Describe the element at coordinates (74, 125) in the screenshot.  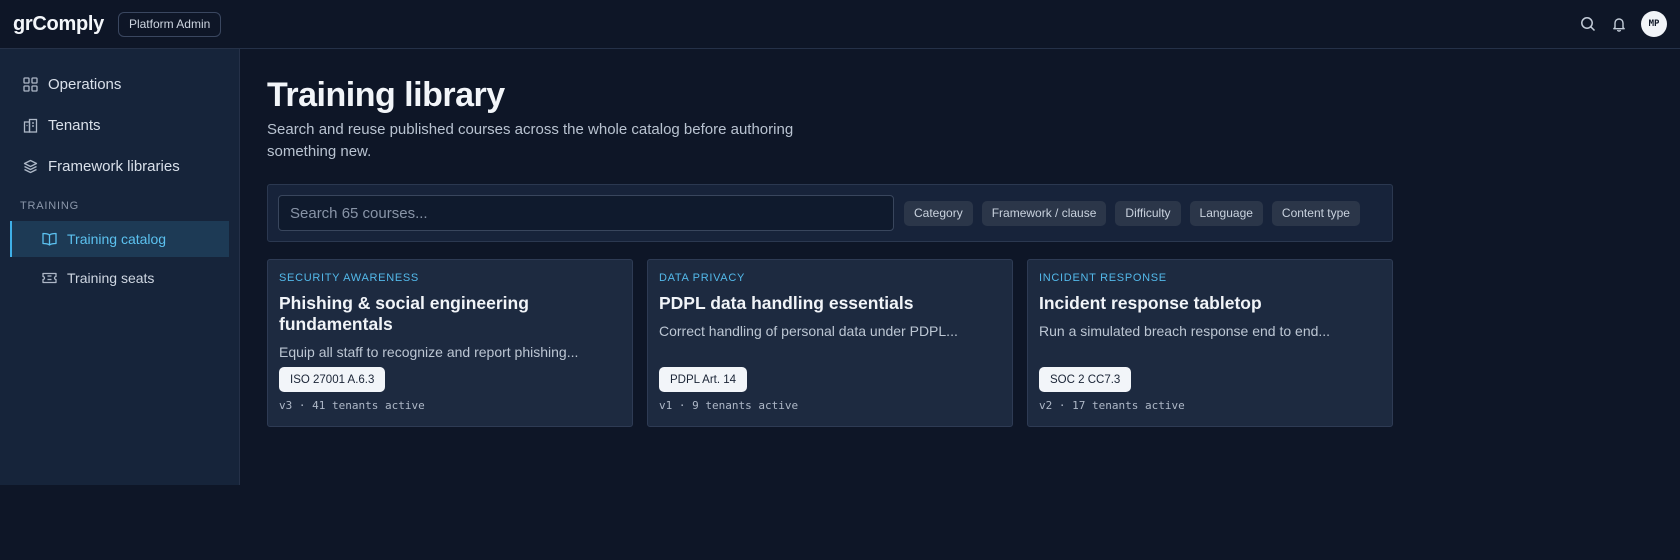
I see `sidebar-item-label: Tenants` at that location.